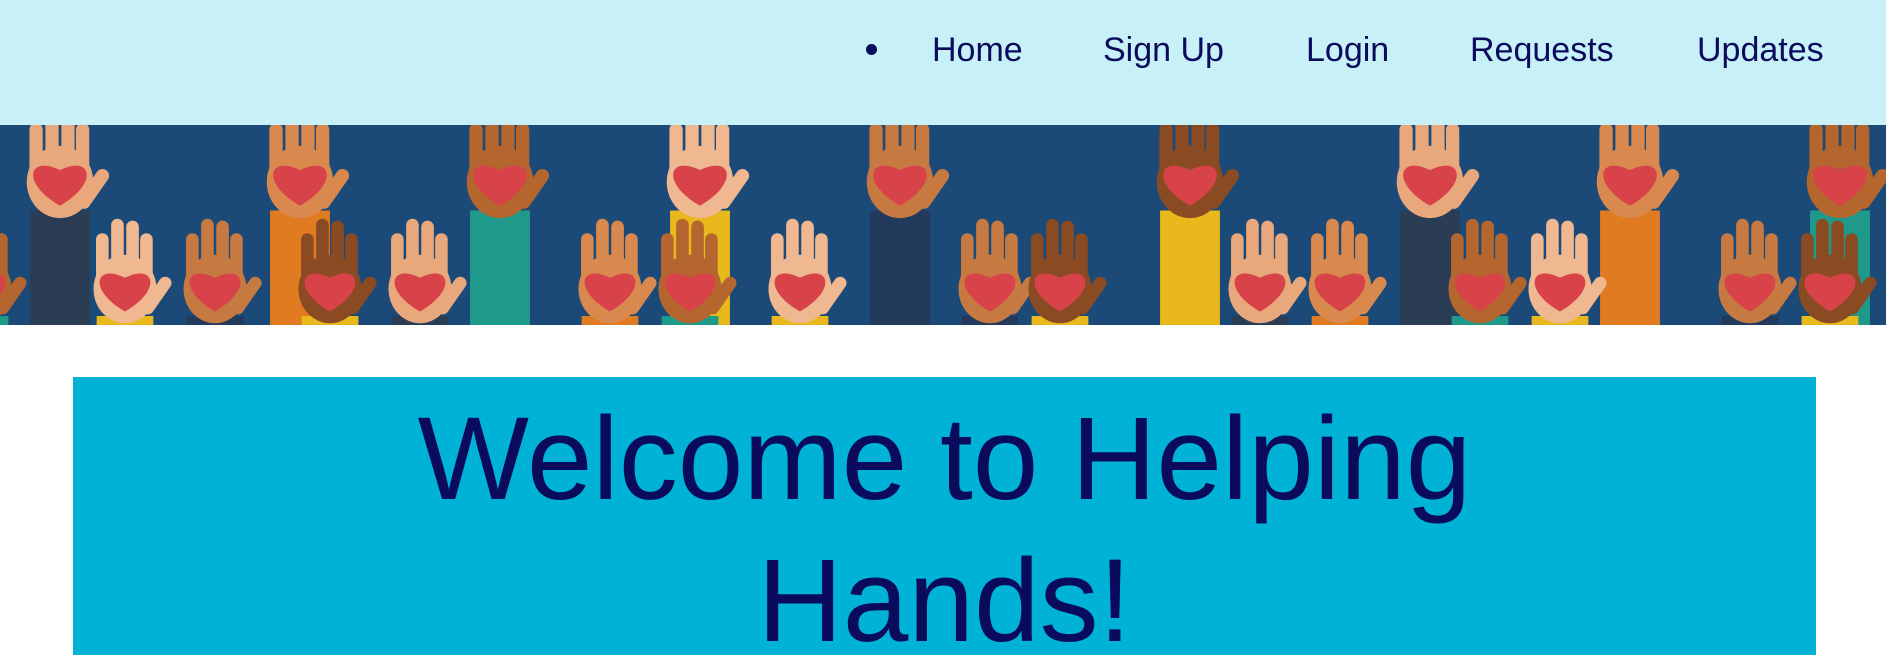 The width and height of the screenshot is (1886, 655). I want to click on nav-link-requests: Requests, so click(1542, 50).